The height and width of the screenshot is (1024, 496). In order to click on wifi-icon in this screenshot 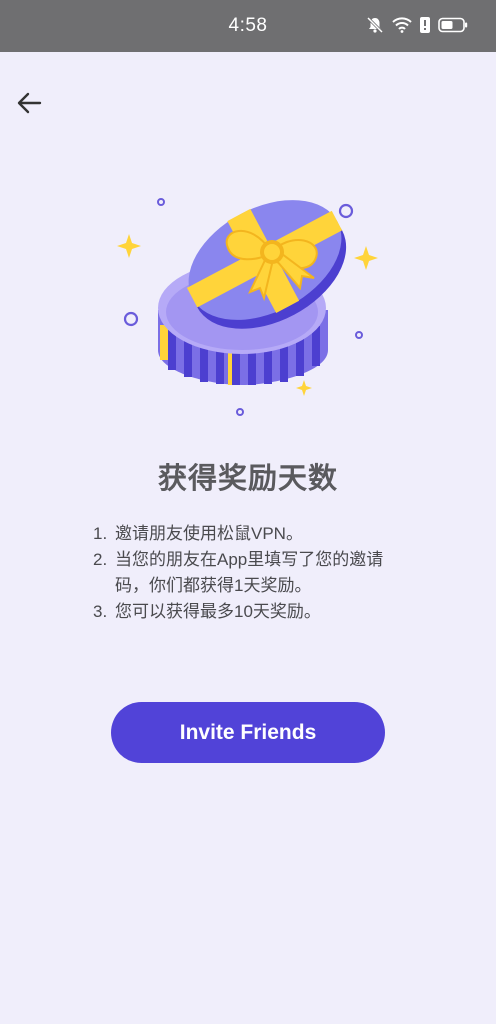, I will do `click(402, 27)`.